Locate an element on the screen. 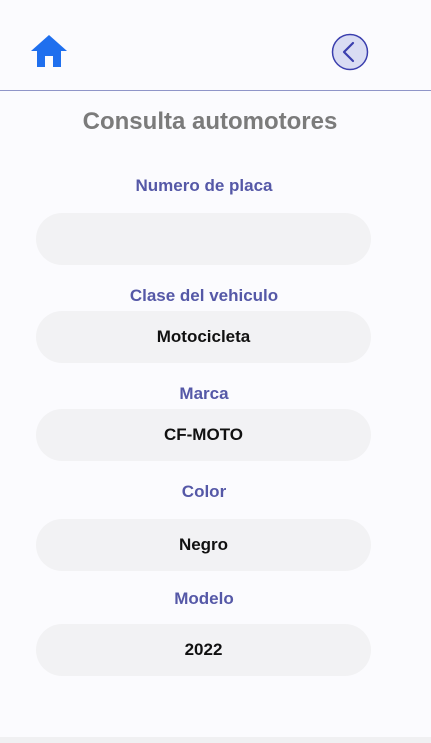 This screenshot has width=431, height=743. home-button is located at coordinates (49, 51).